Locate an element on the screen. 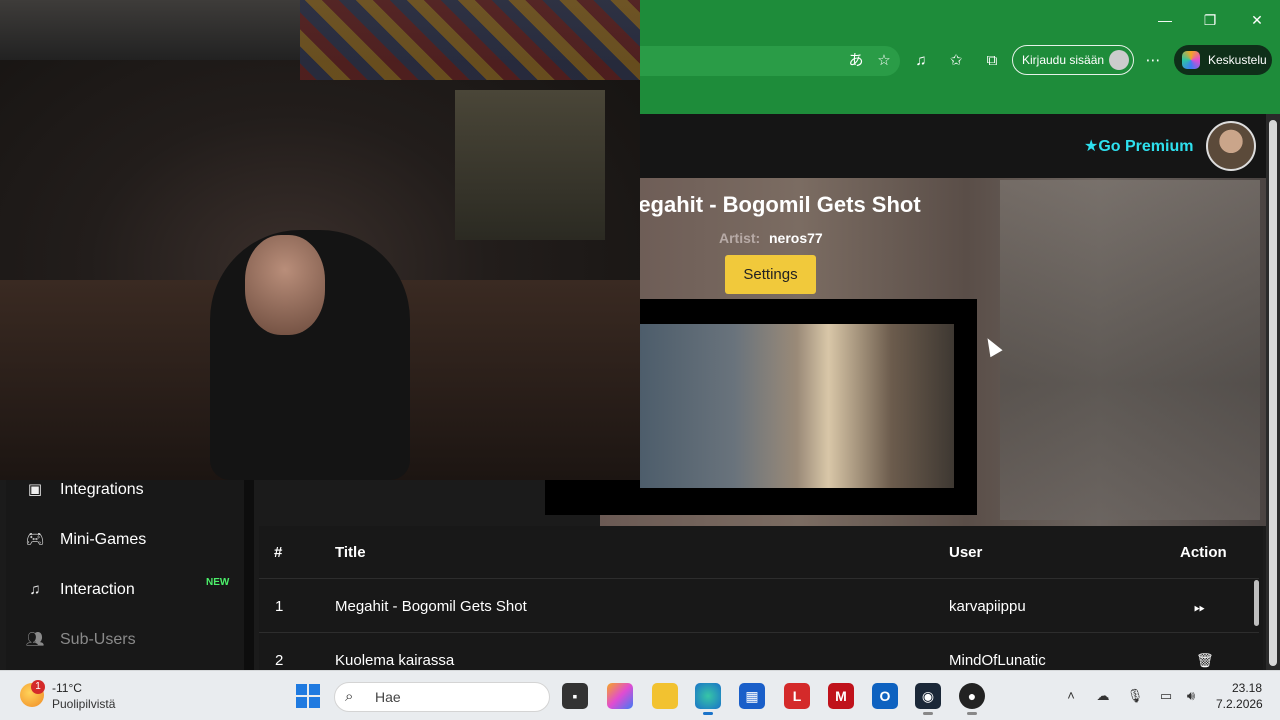 Image resolution: width=1280 pixels, height=720 pixels. column-header-title: Title is located at coordinates (350, 552).